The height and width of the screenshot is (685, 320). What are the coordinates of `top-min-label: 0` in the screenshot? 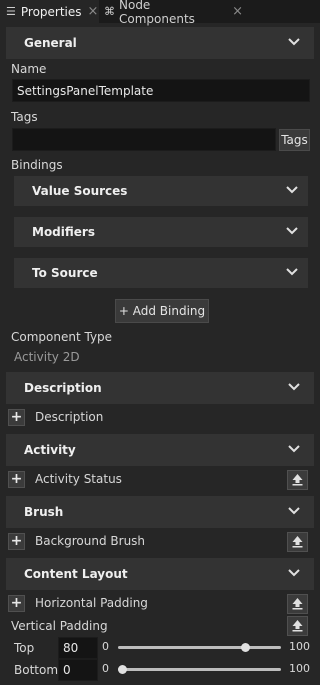 It's located at (105, 646).